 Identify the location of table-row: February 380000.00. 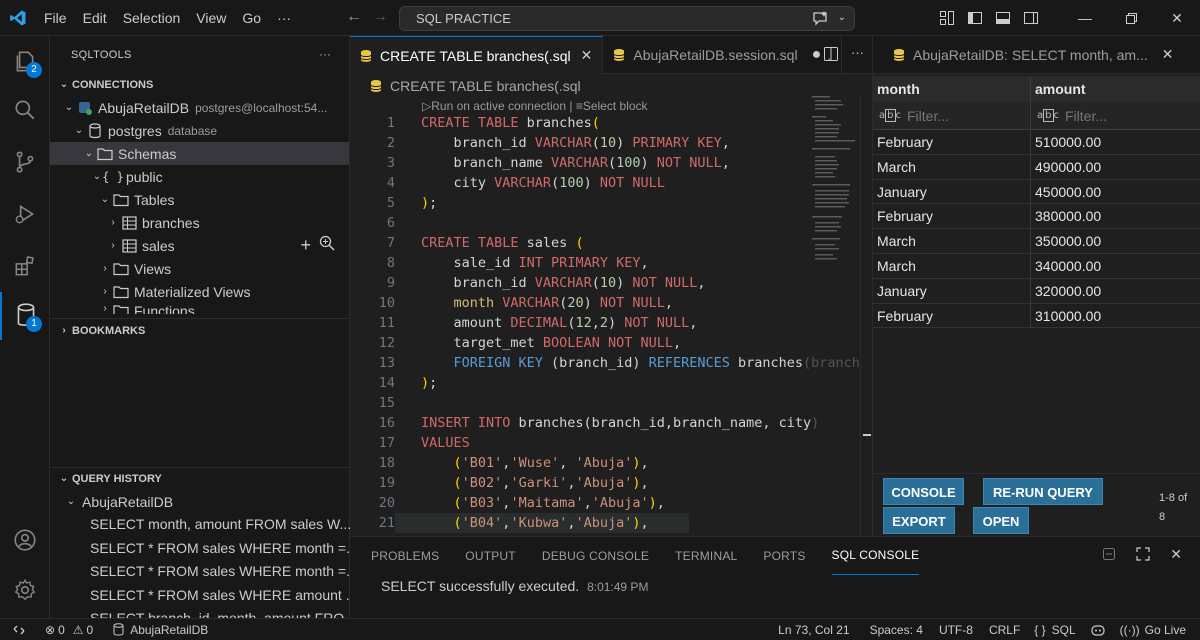
(1036, 217).